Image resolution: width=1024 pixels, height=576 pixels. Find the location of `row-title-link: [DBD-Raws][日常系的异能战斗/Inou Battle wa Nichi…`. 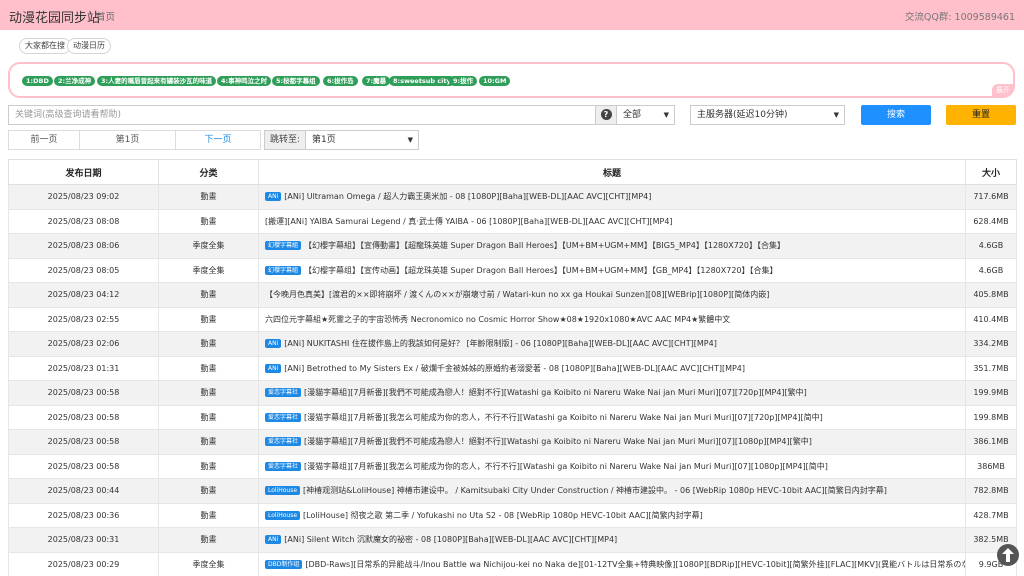

row-title-link: [DBD-Raws][日常系的异能战斗/Inou Battle wa Nichi… is located at coordinates (634, 564).